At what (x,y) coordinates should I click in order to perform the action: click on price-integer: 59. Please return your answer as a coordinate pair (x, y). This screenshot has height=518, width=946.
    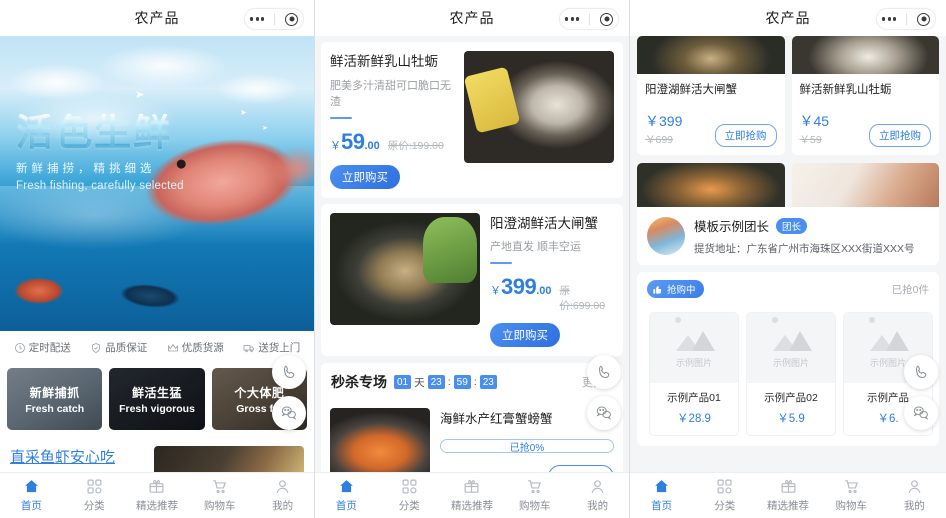
    Looking at the image, I should click on (353, 141).